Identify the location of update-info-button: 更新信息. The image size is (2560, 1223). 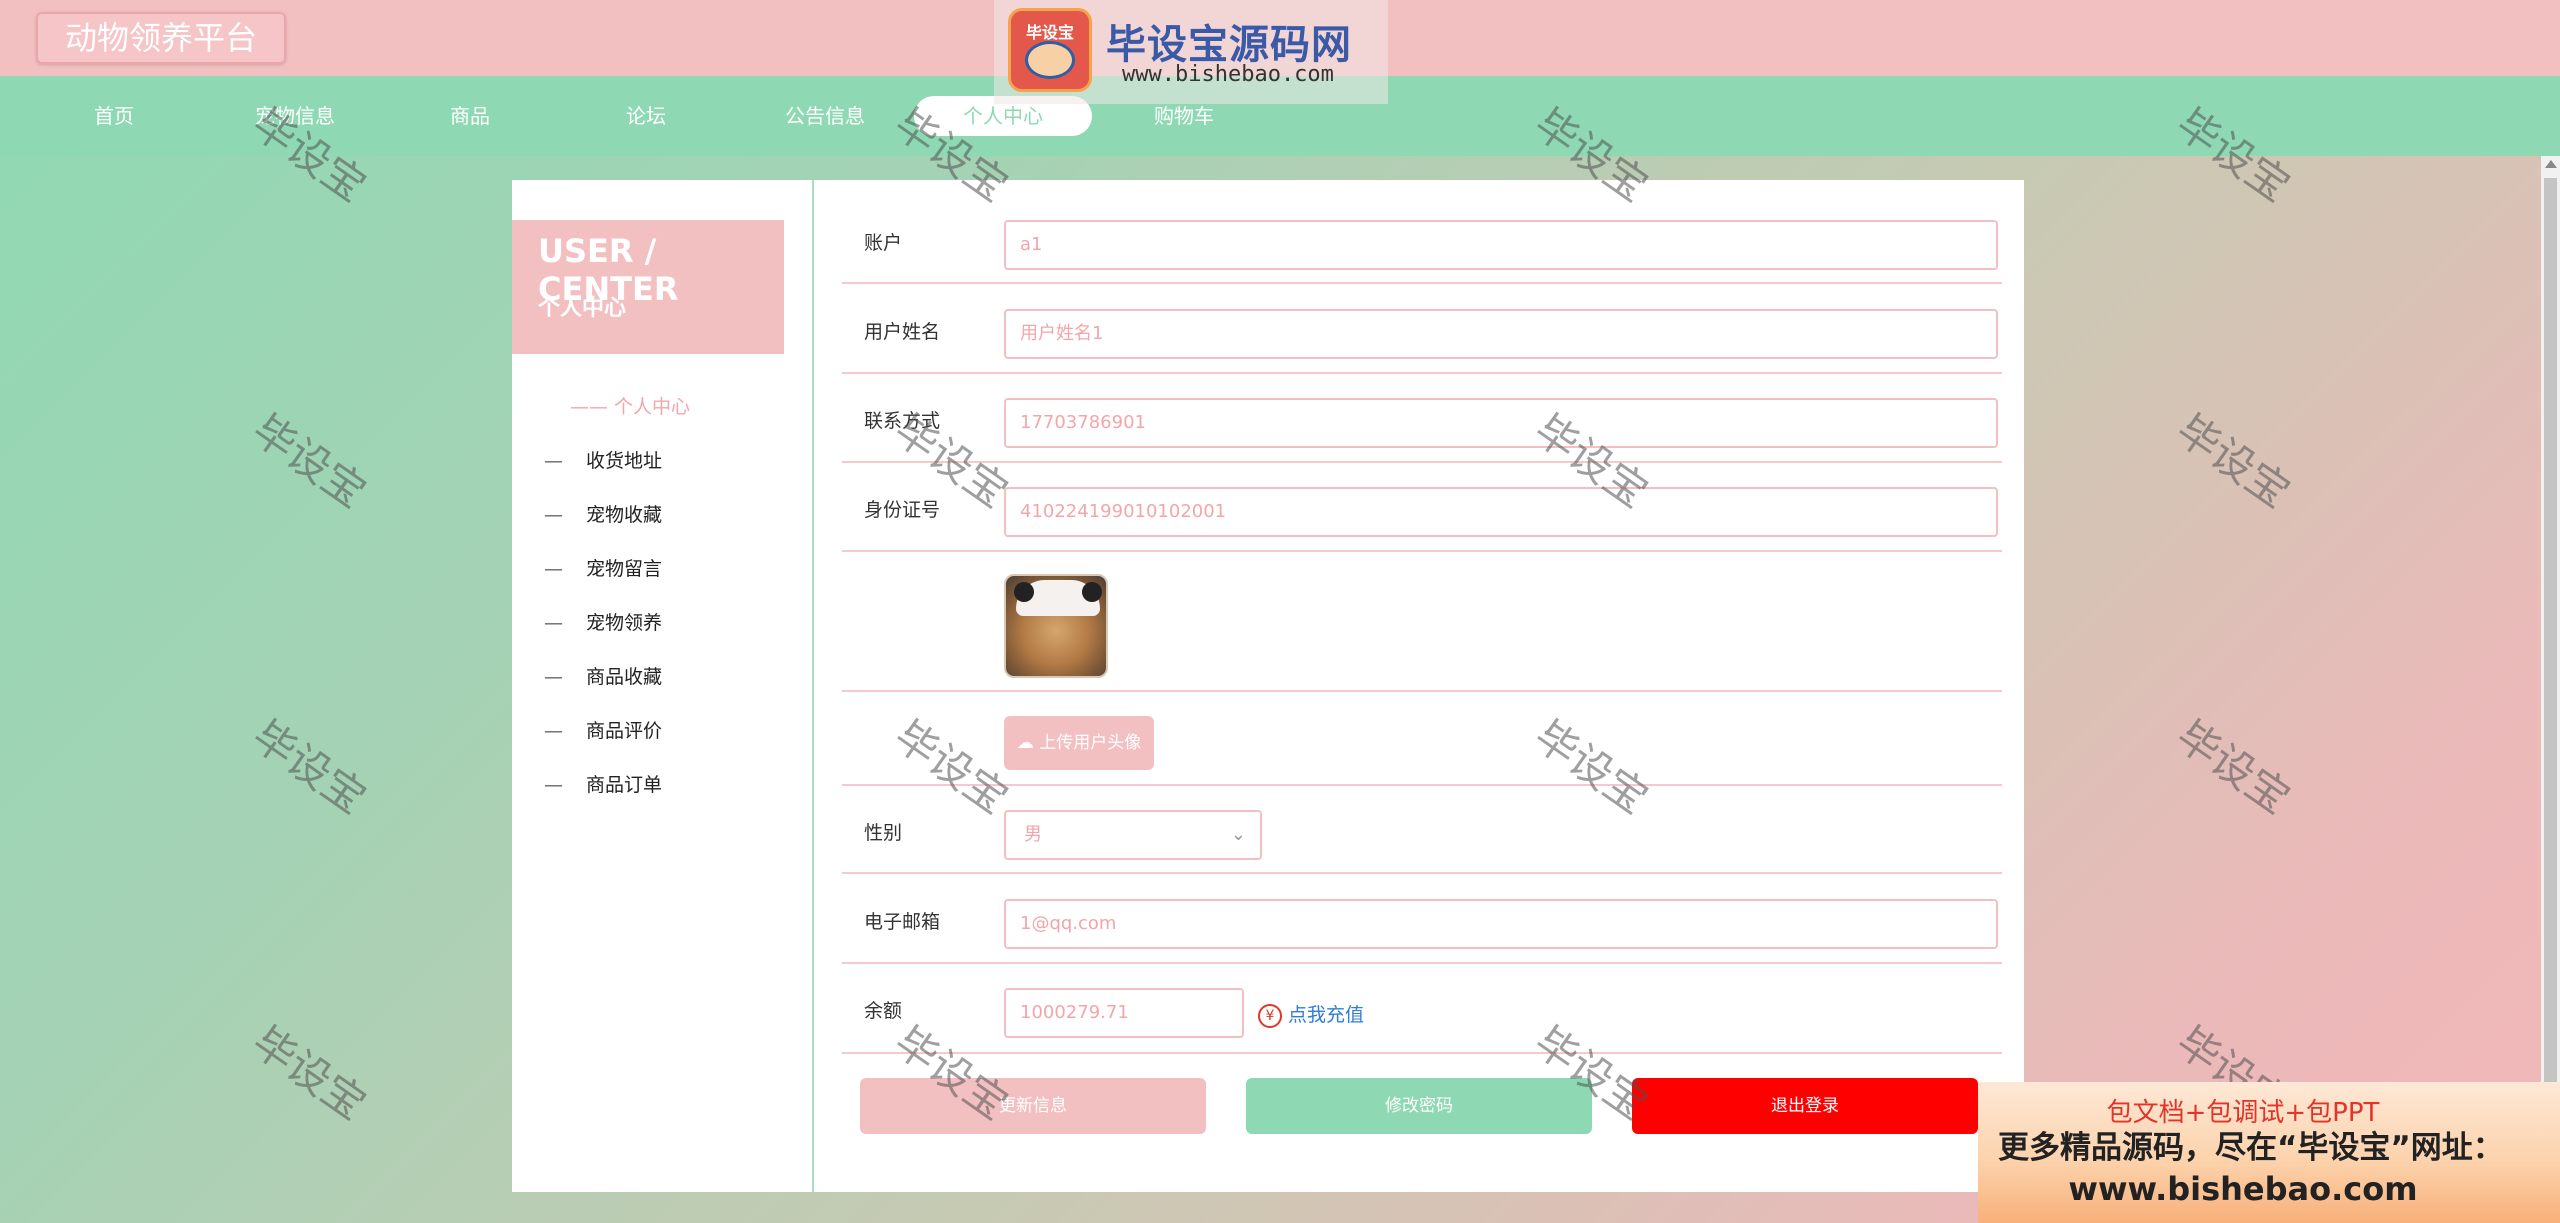
(1033, 1106).